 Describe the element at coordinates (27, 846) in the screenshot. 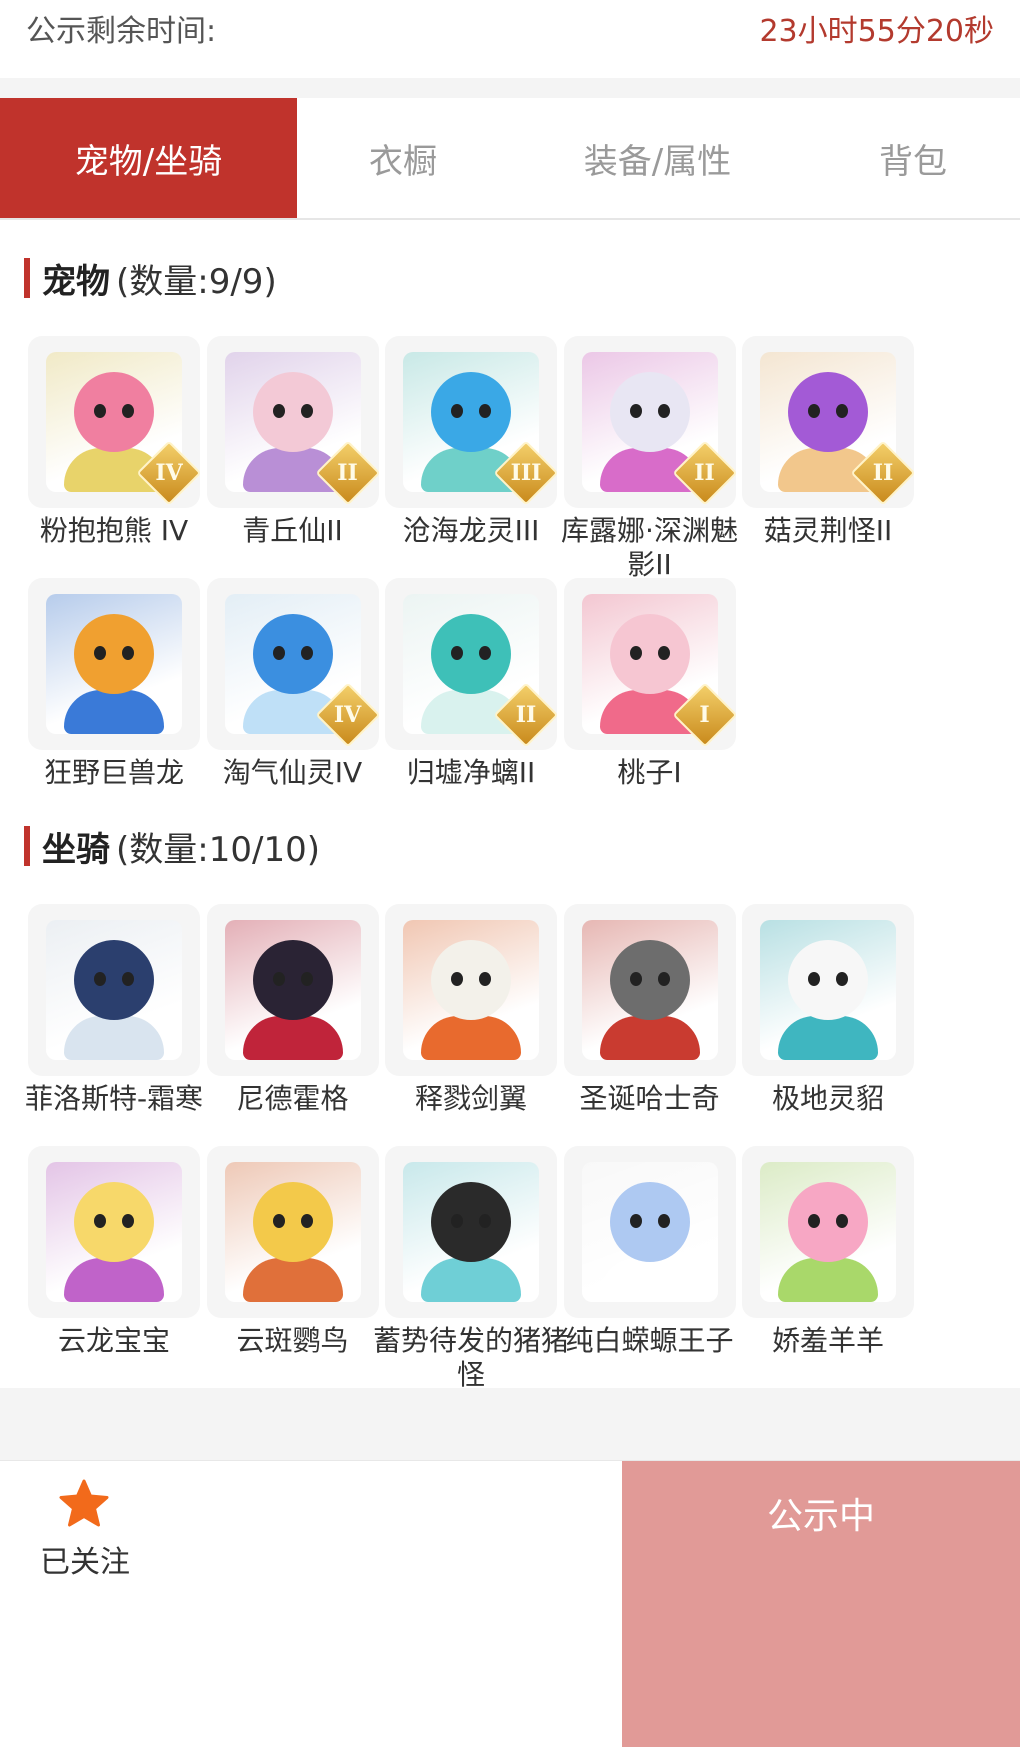

I see `section-marker` at that location.